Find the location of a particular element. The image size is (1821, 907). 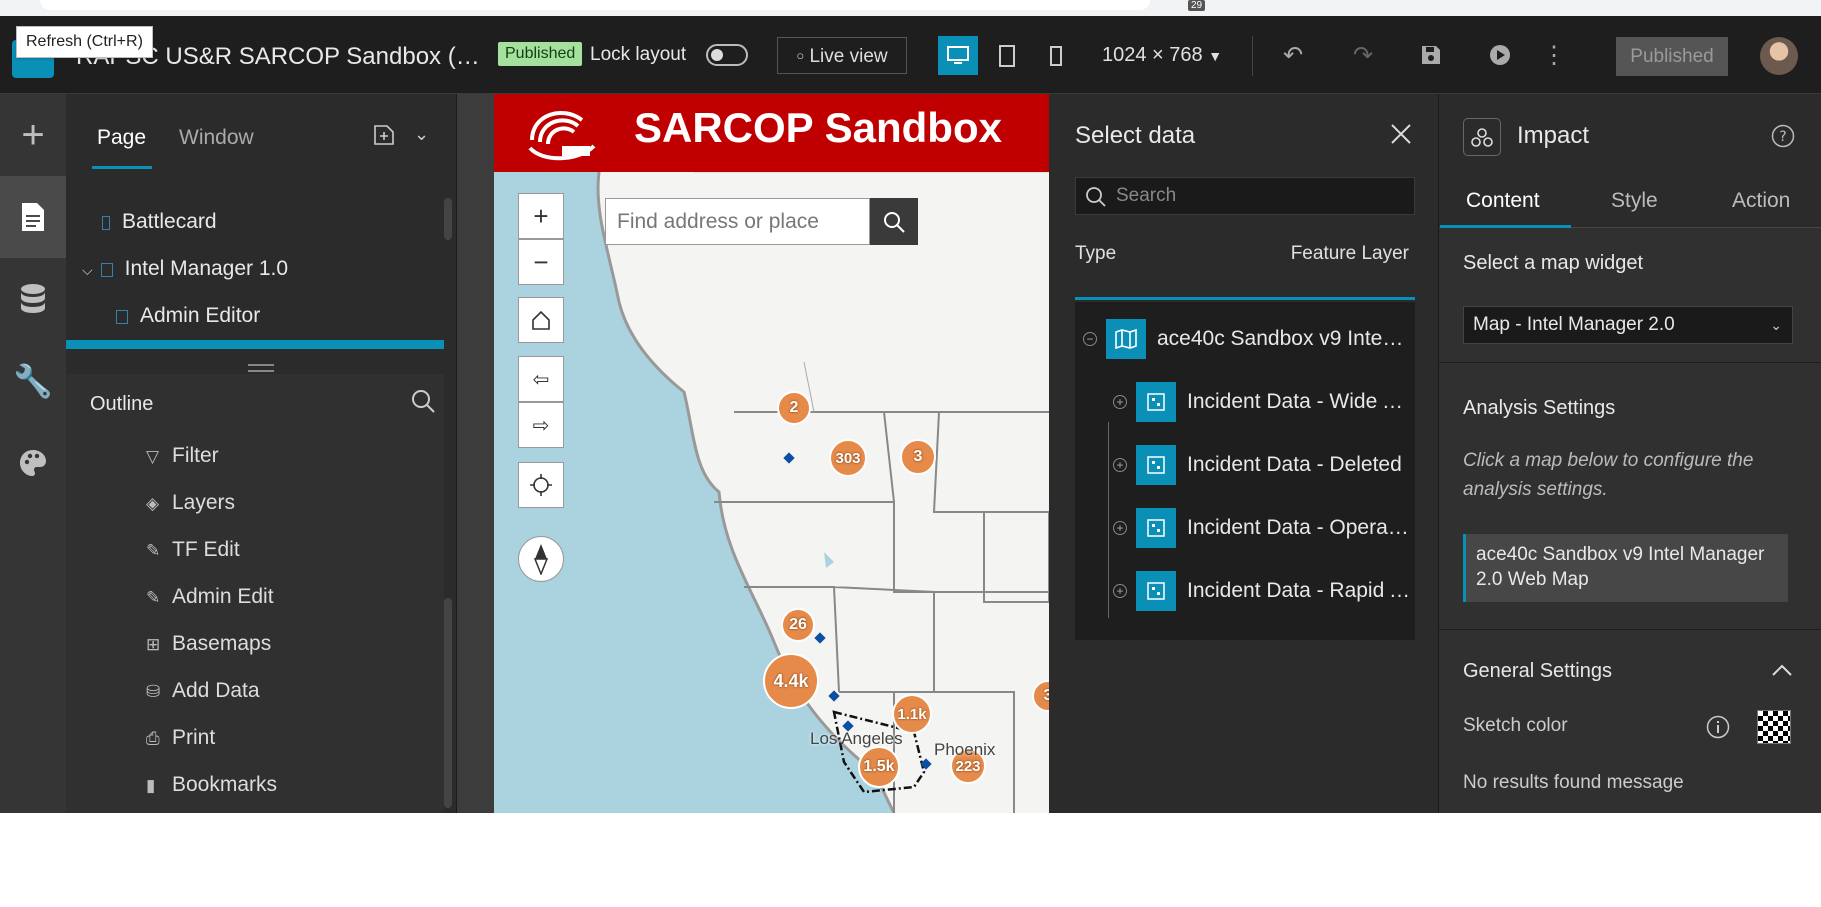

app-header-banner: SARCOP Sandbox is located at coordinates (771, 133).